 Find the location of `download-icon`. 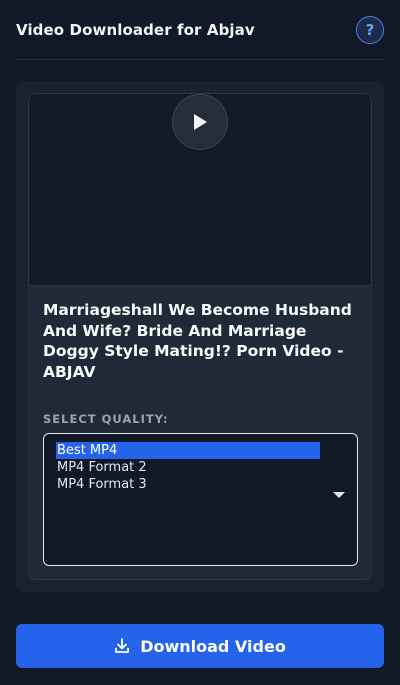

download-icon is located at coordinates (122, 645).